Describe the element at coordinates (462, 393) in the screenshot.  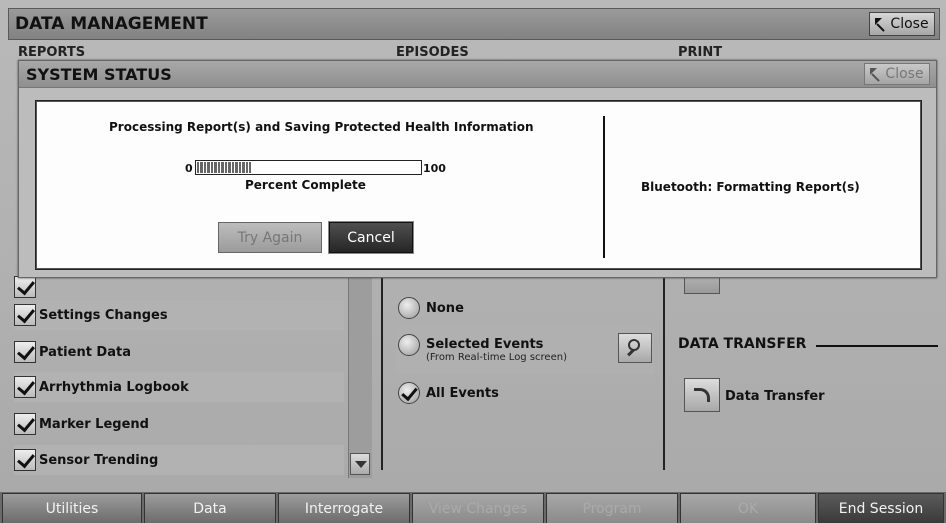
I see `episode-option-label: All Events` at that location.